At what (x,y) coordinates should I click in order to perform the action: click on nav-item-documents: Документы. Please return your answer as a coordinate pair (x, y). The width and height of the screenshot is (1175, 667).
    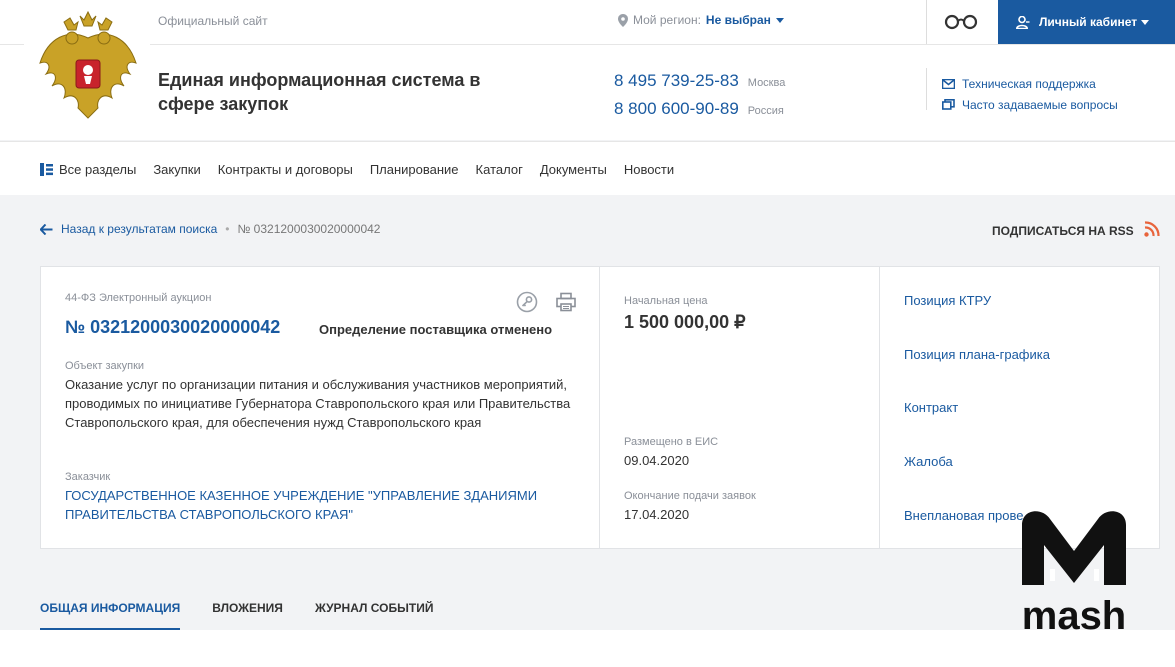
    Looking at the image, I should click on (573, 169).